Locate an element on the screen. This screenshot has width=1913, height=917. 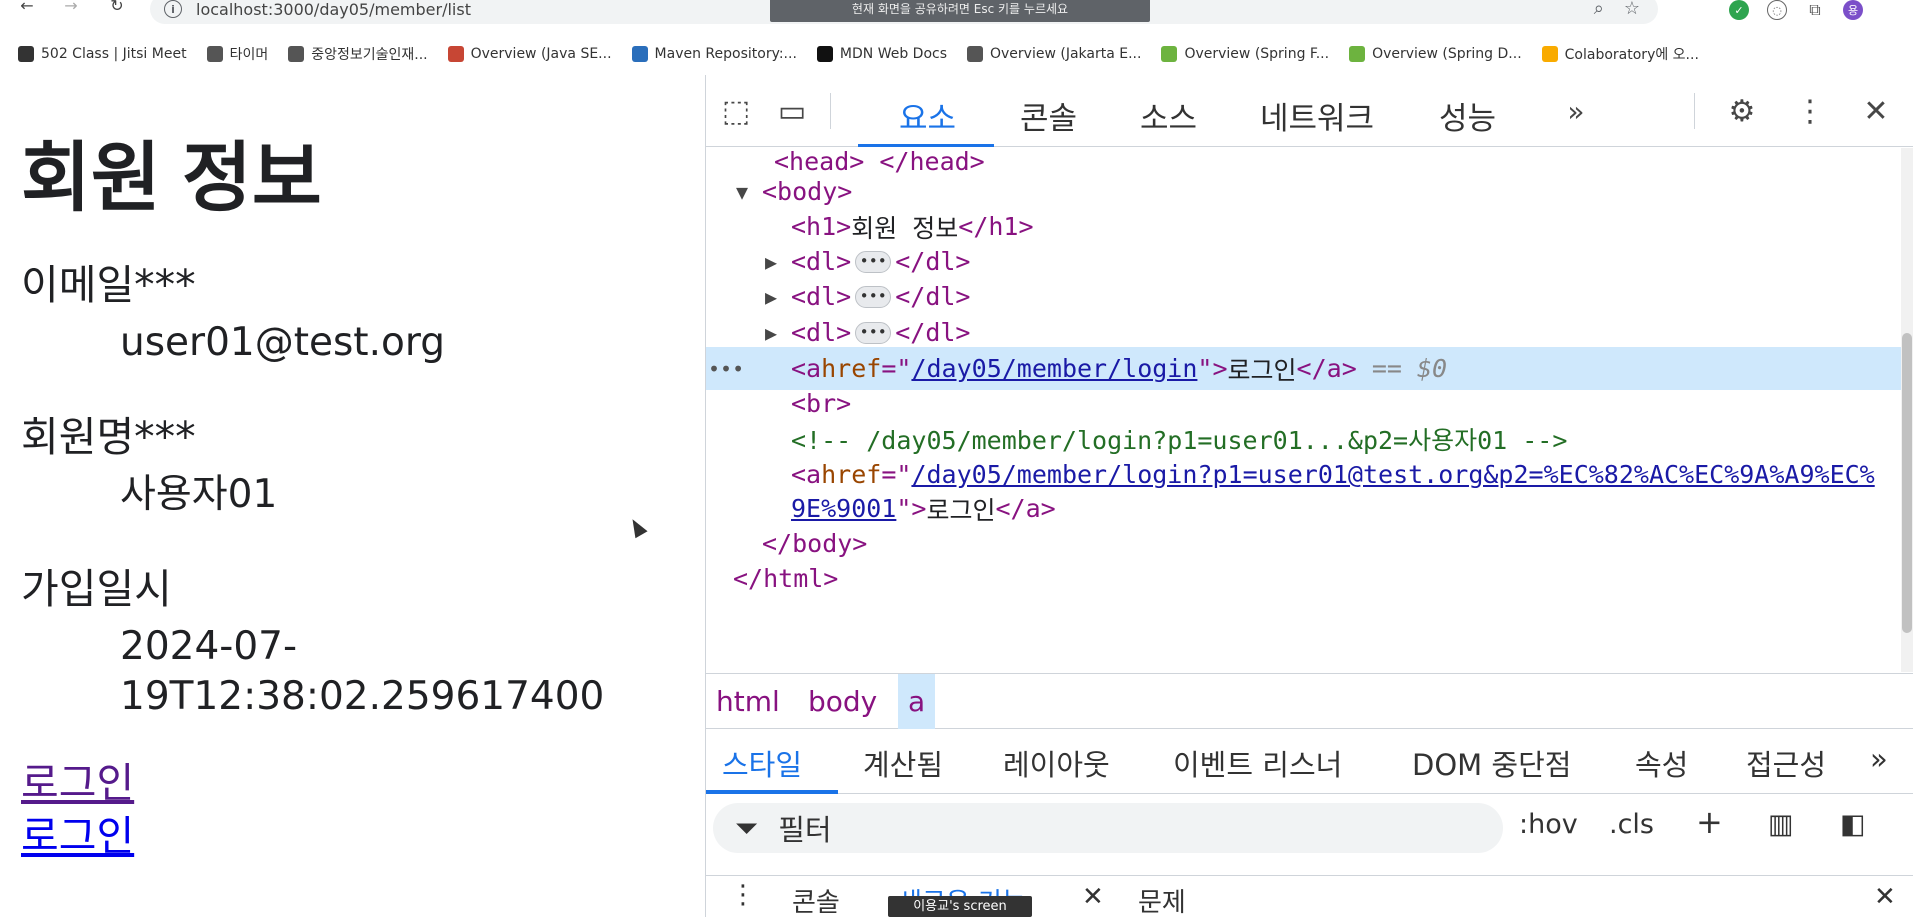
tab-computed: 계산됨 is located at coordinates (903, 763).